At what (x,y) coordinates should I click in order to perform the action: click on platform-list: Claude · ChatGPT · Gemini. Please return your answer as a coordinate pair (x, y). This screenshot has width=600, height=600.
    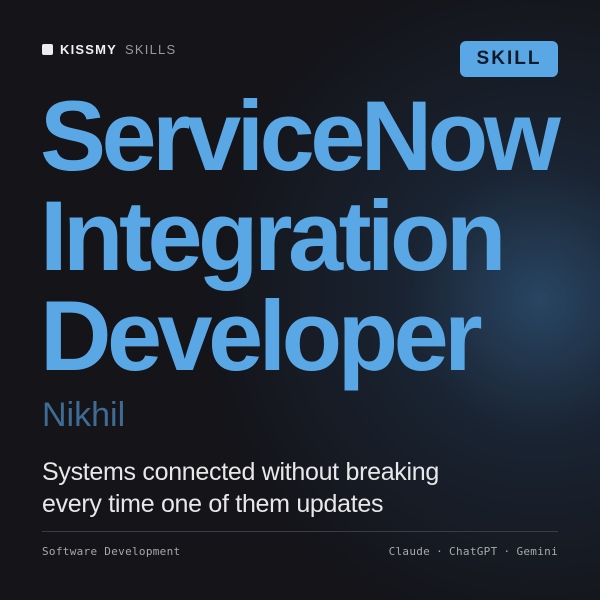
    Looking at the image, I should click on (473, 551).